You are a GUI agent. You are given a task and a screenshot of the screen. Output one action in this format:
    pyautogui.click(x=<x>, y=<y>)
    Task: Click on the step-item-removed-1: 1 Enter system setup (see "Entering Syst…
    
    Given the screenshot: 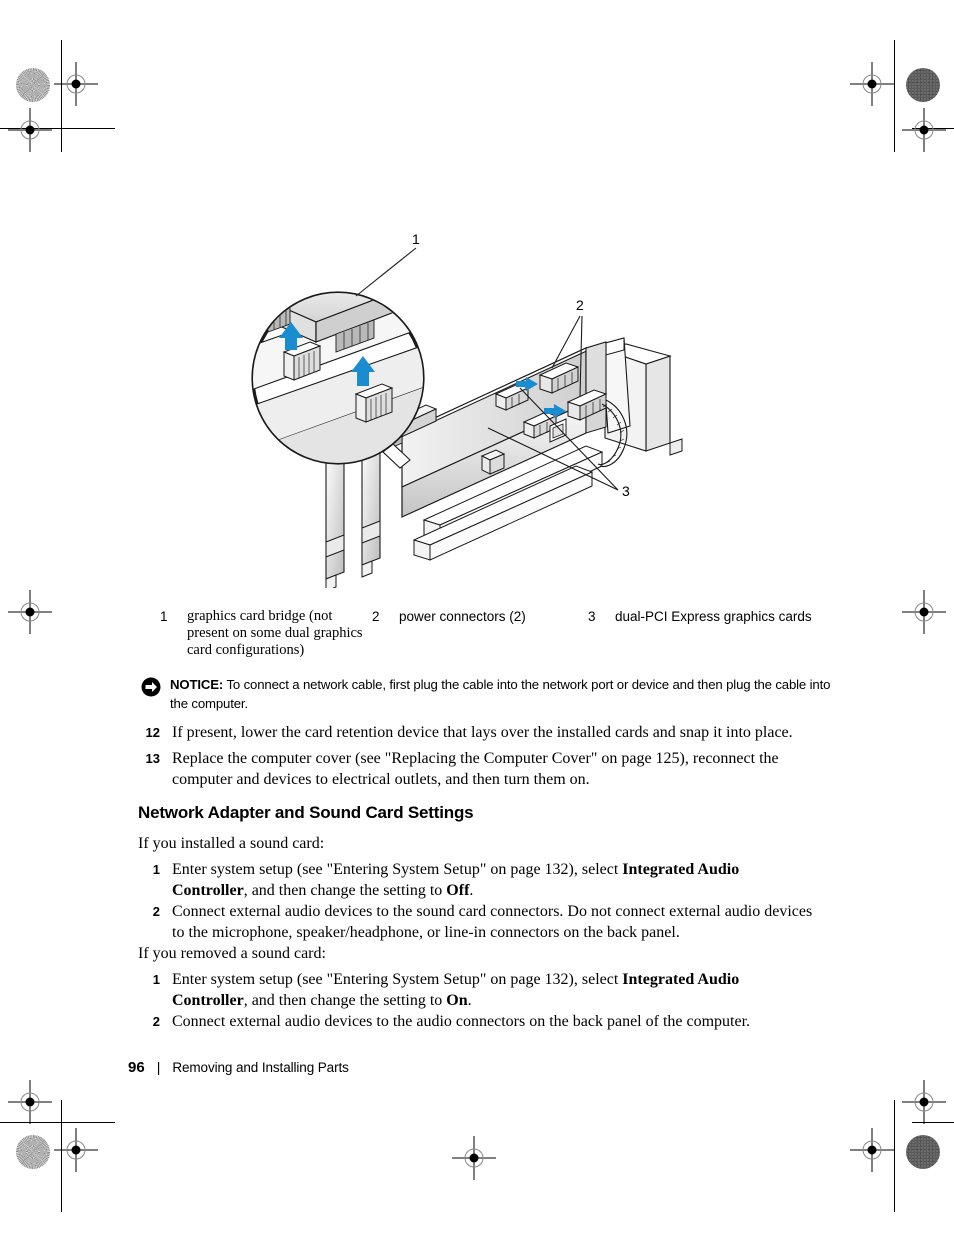 What is the action you would take?
    pyautogui.click(x=478, y=990)
    